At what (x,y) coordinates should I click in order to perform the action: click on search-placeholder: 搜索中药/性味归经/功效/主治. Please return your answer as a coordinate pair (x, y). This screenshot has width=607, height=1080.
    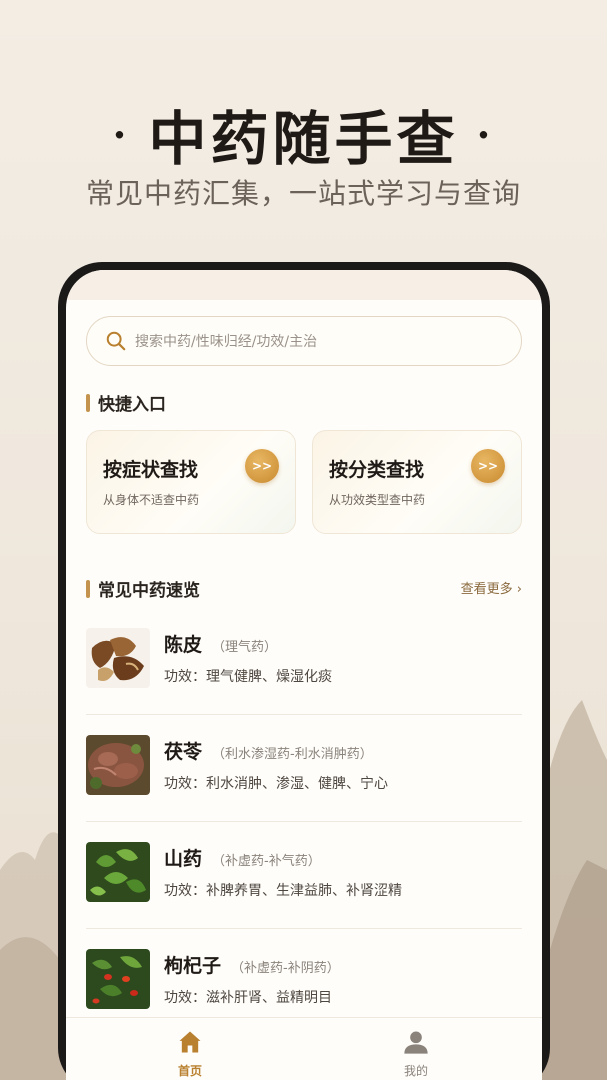
    Looking at the image, I should click on (226, 342).